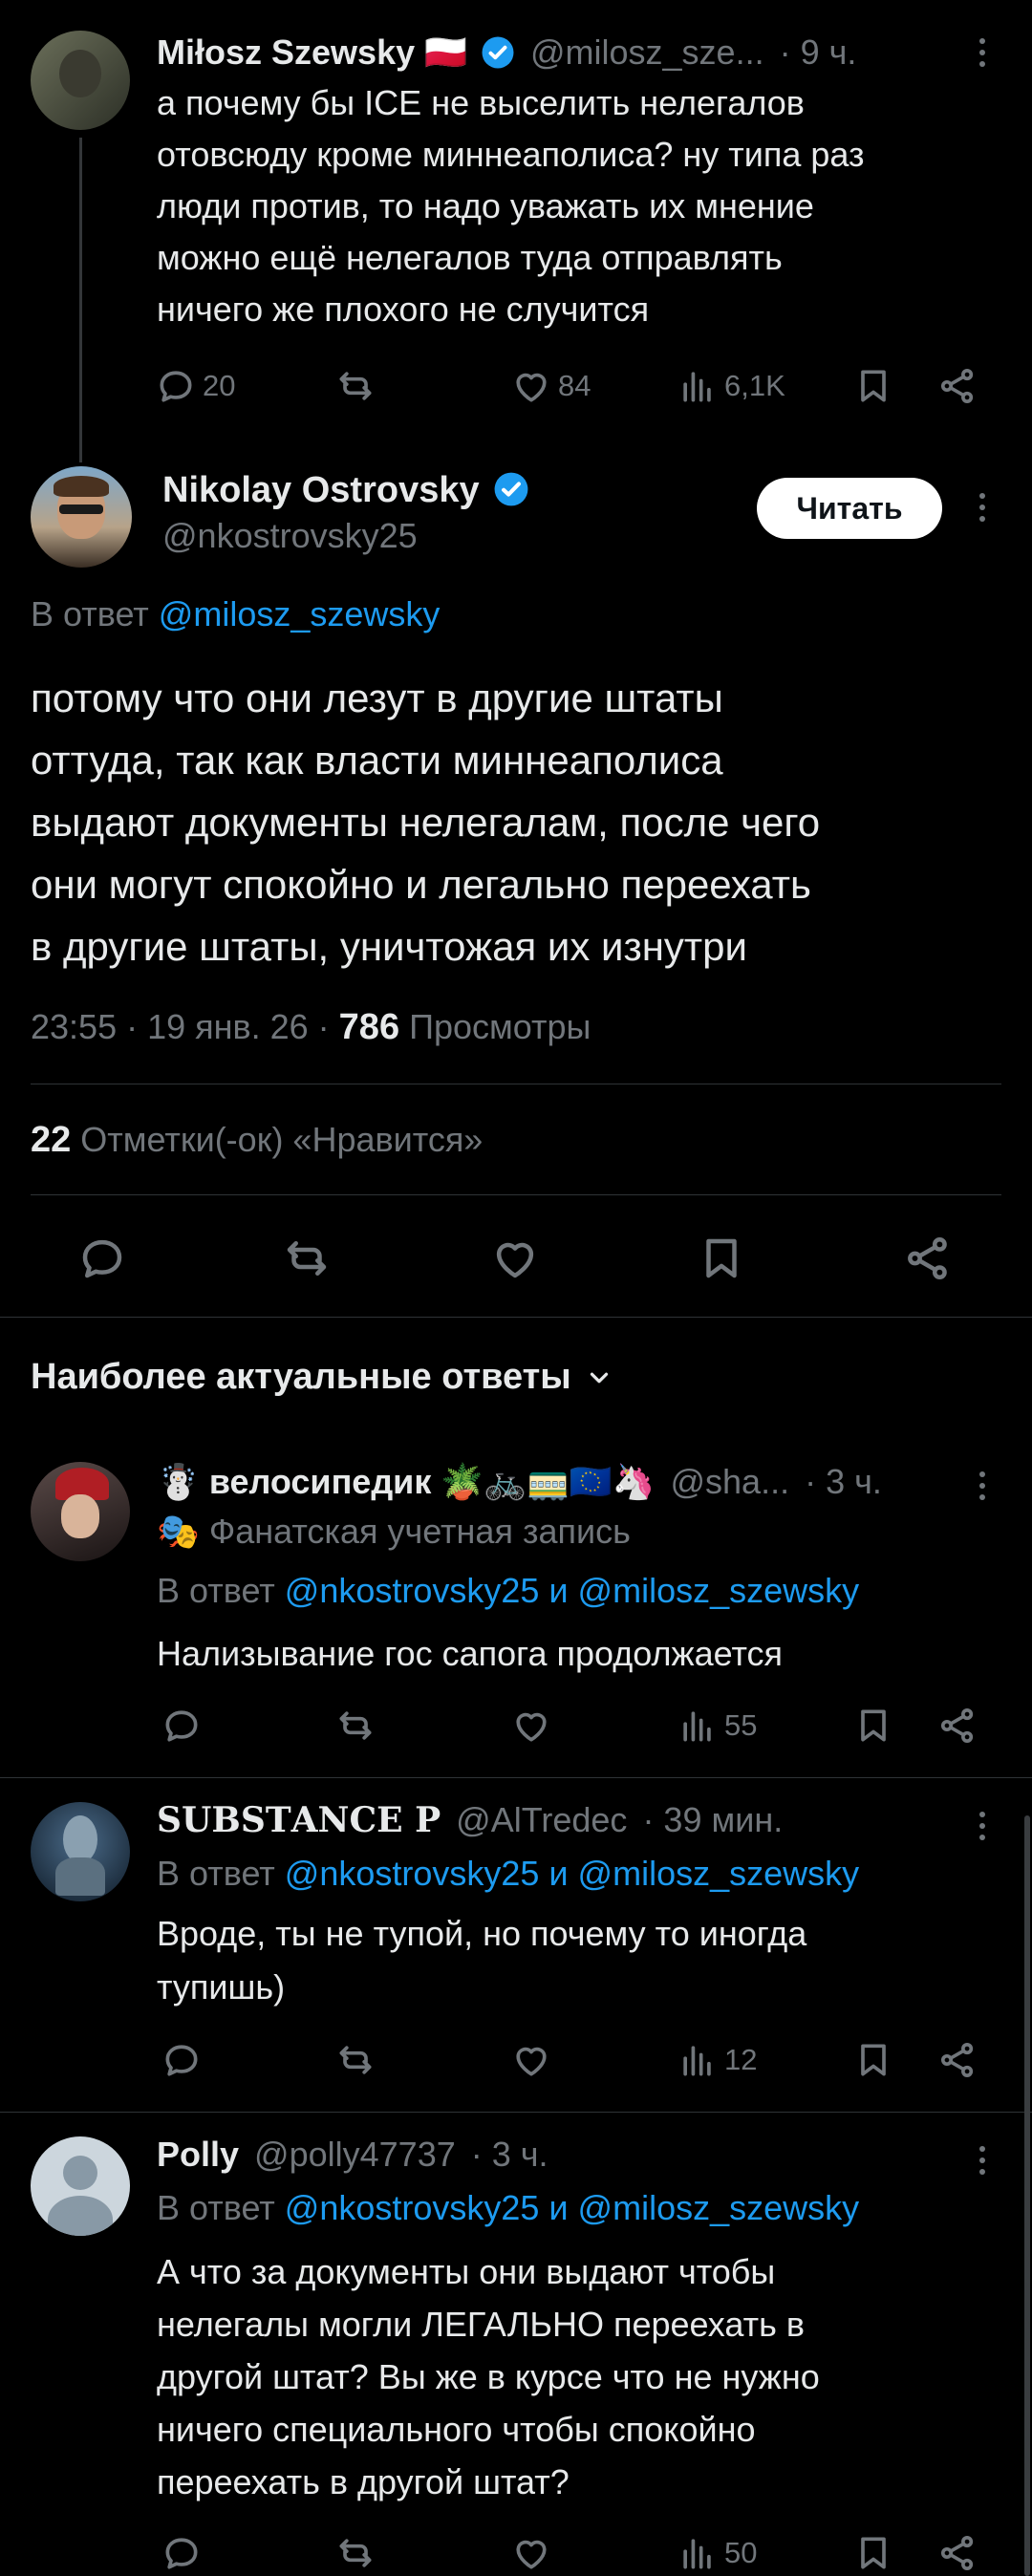 The height and width of the screenshot is (2576, 1032). What do you see at coordinates (1027, 2195) in the screenshot?
I see `scrollbar` at bounding box center [1027, 2195].